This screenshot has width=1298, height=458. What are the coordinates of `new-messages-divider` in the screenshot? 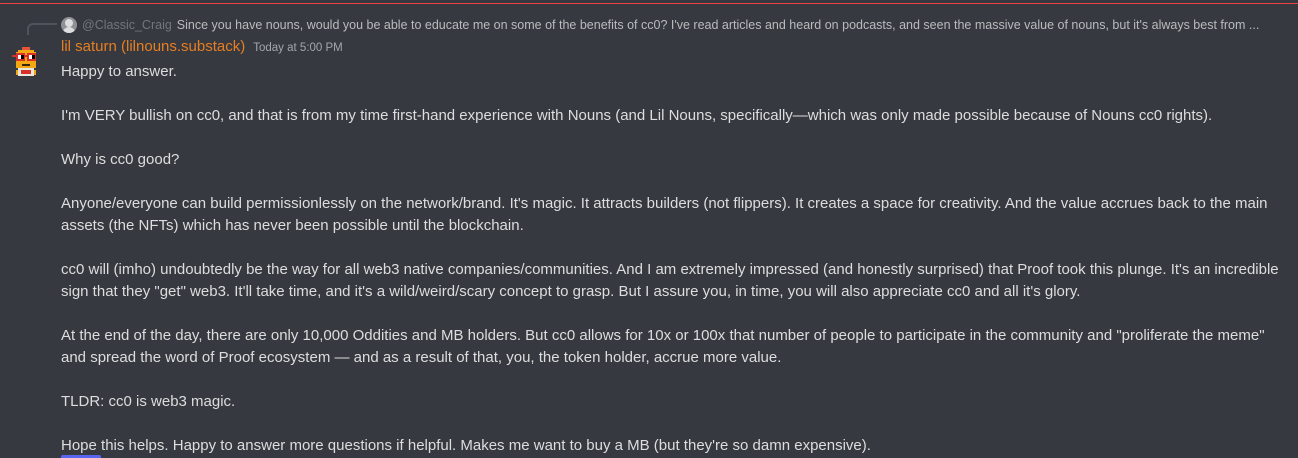 It's located at (649, 3).